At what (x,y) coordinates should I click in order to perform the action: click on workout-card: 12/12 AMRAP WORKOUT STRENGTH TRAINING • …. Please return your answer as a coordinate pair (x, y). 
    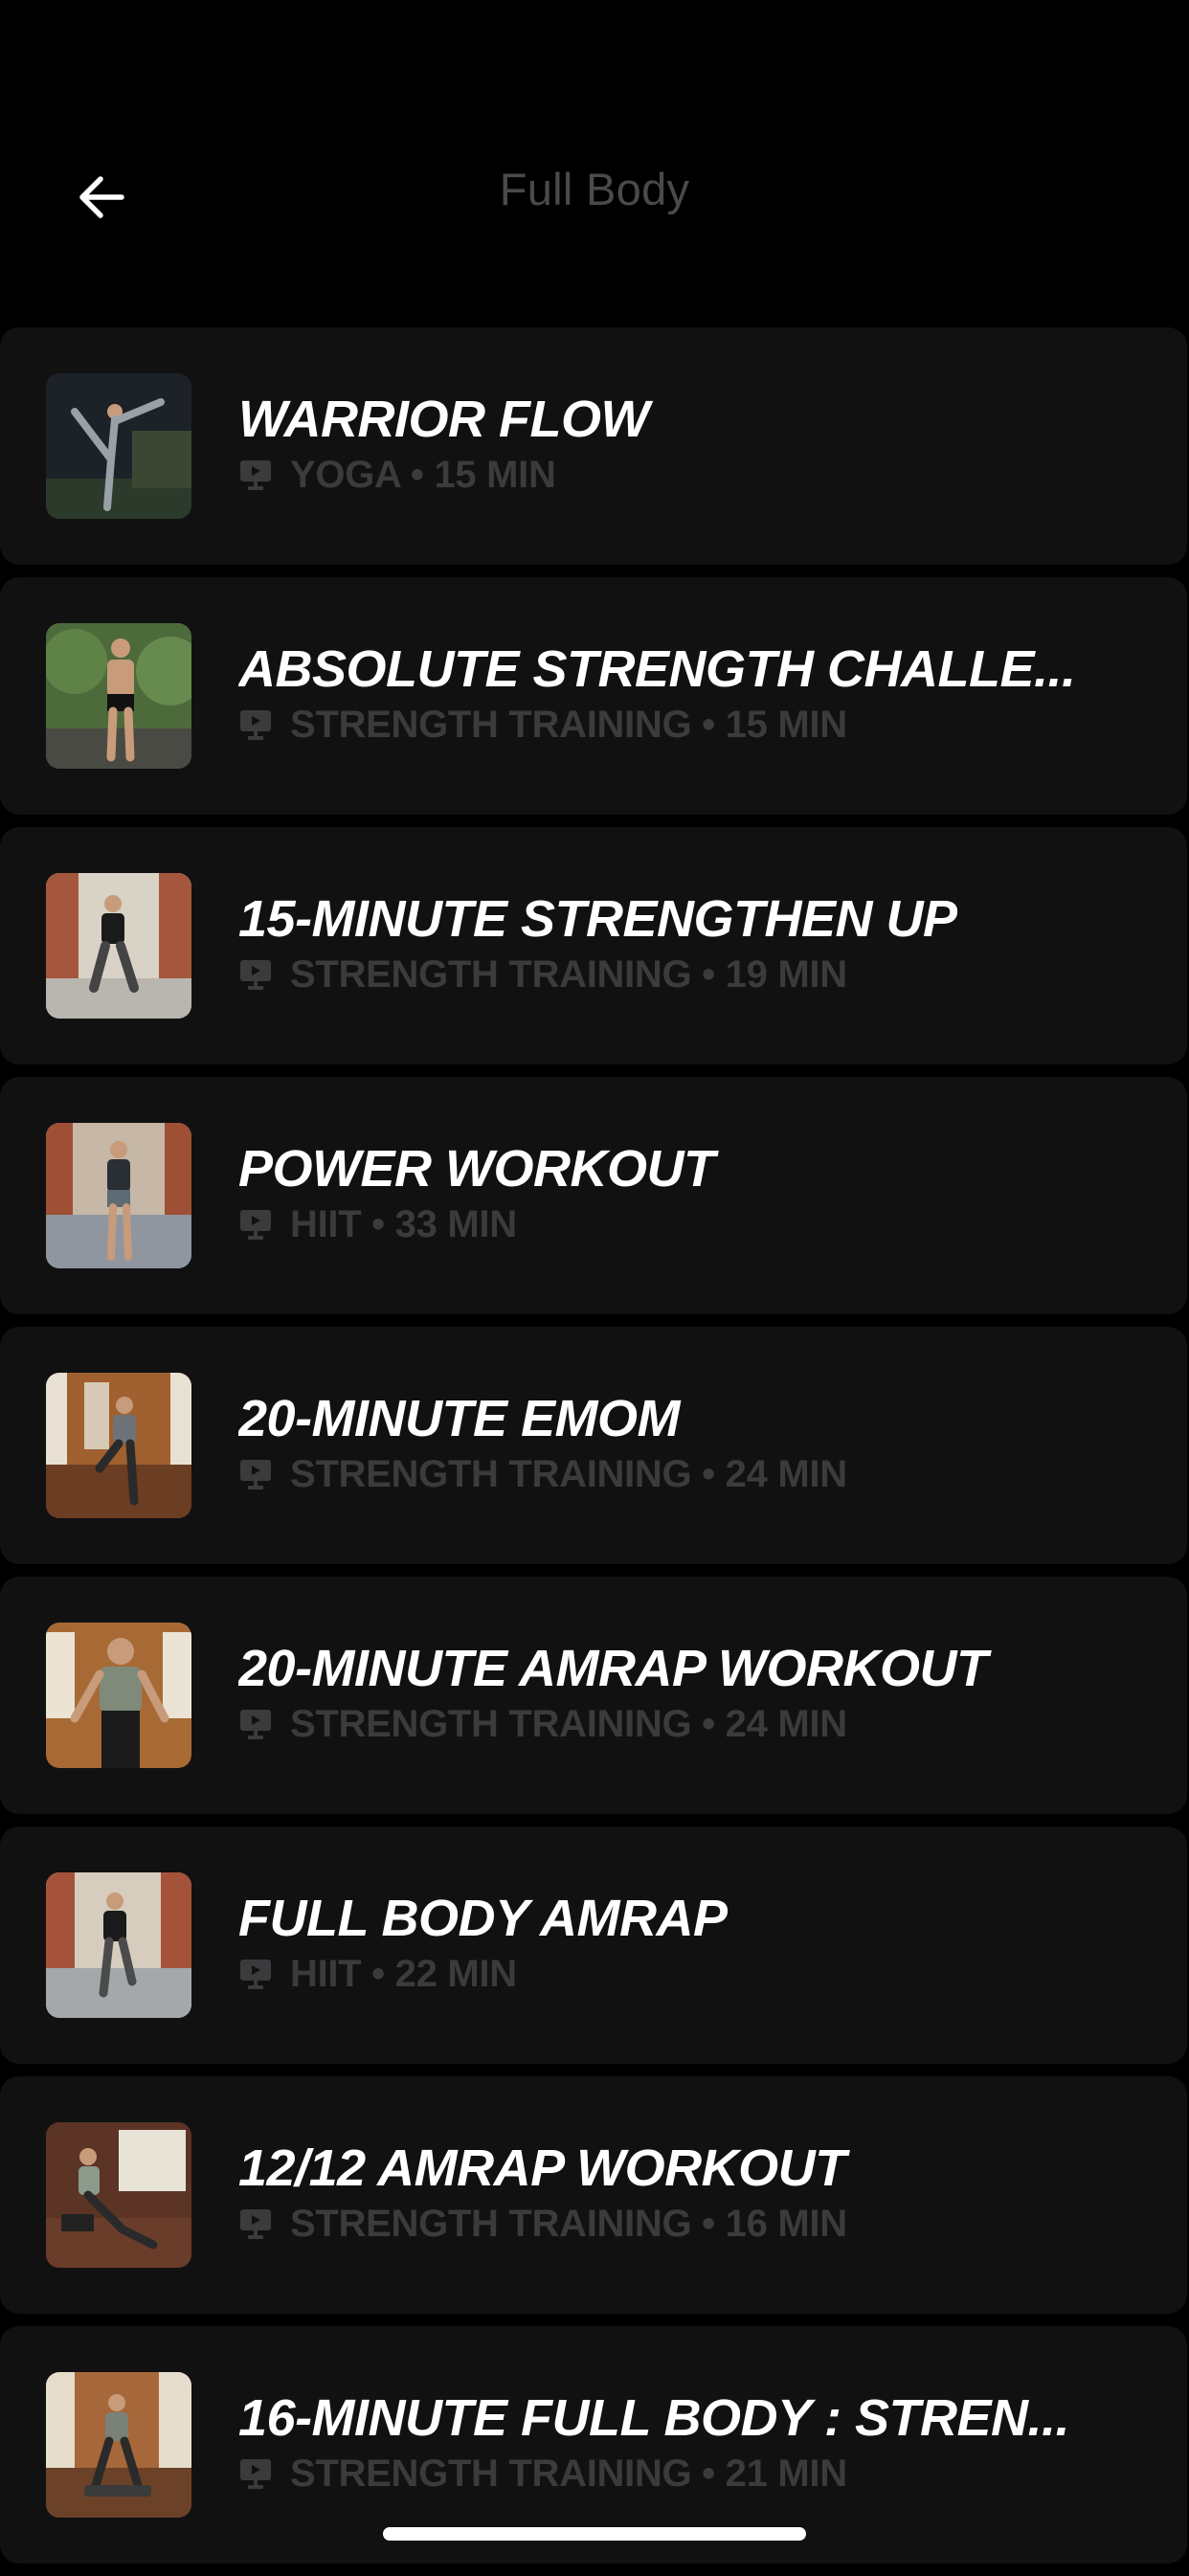
    Looking at the image, I should click on (593, 2195).